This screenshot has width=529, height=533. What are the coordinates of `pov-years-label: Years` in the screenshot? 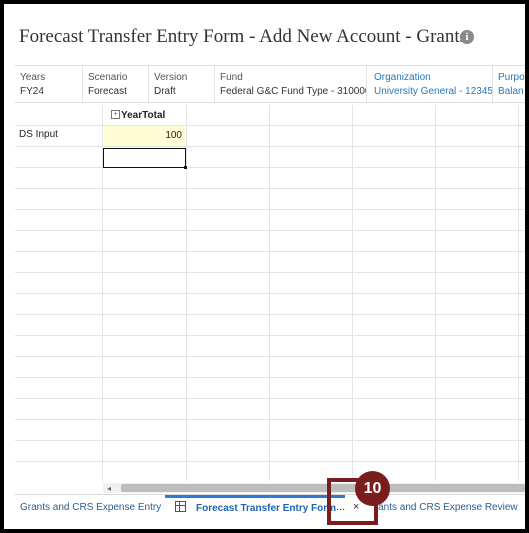 It's located at (33, 77).